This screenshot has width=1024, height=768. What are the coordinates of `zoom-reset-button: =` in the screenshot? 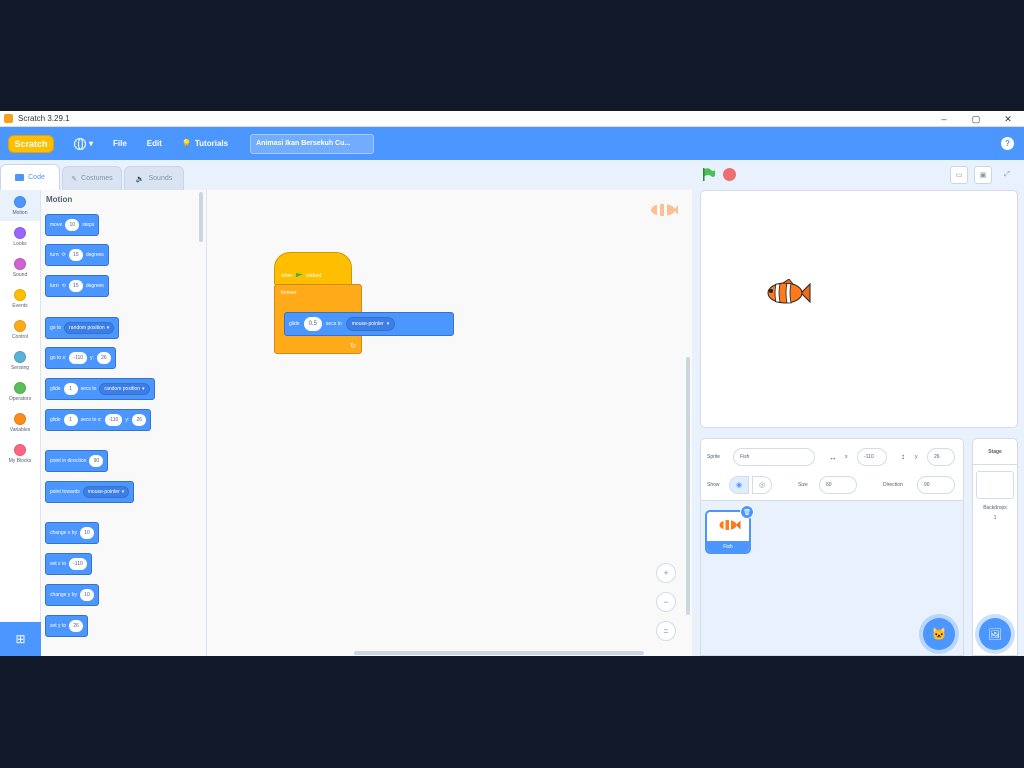 It's located at (666, 631).